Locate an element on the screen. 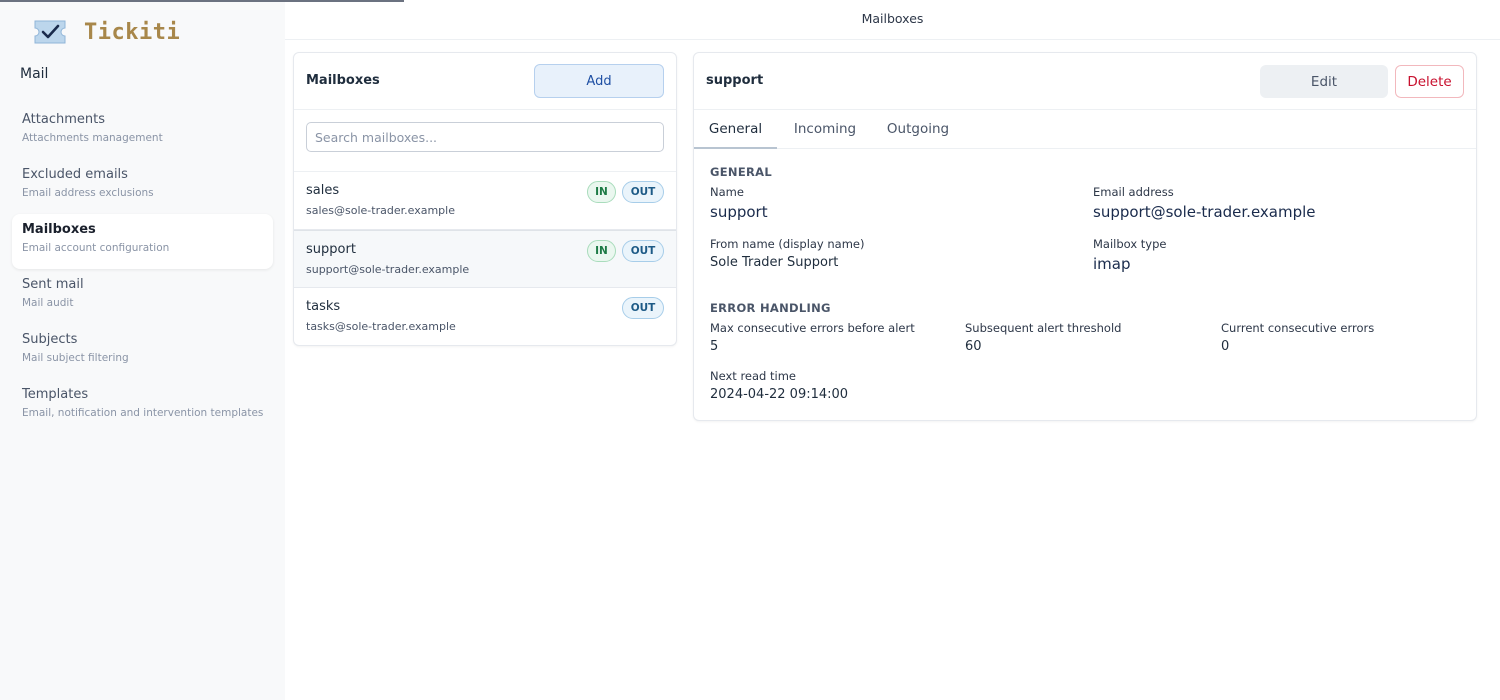  from-name-label: From name (display name) is located at coordinates (787, 244).